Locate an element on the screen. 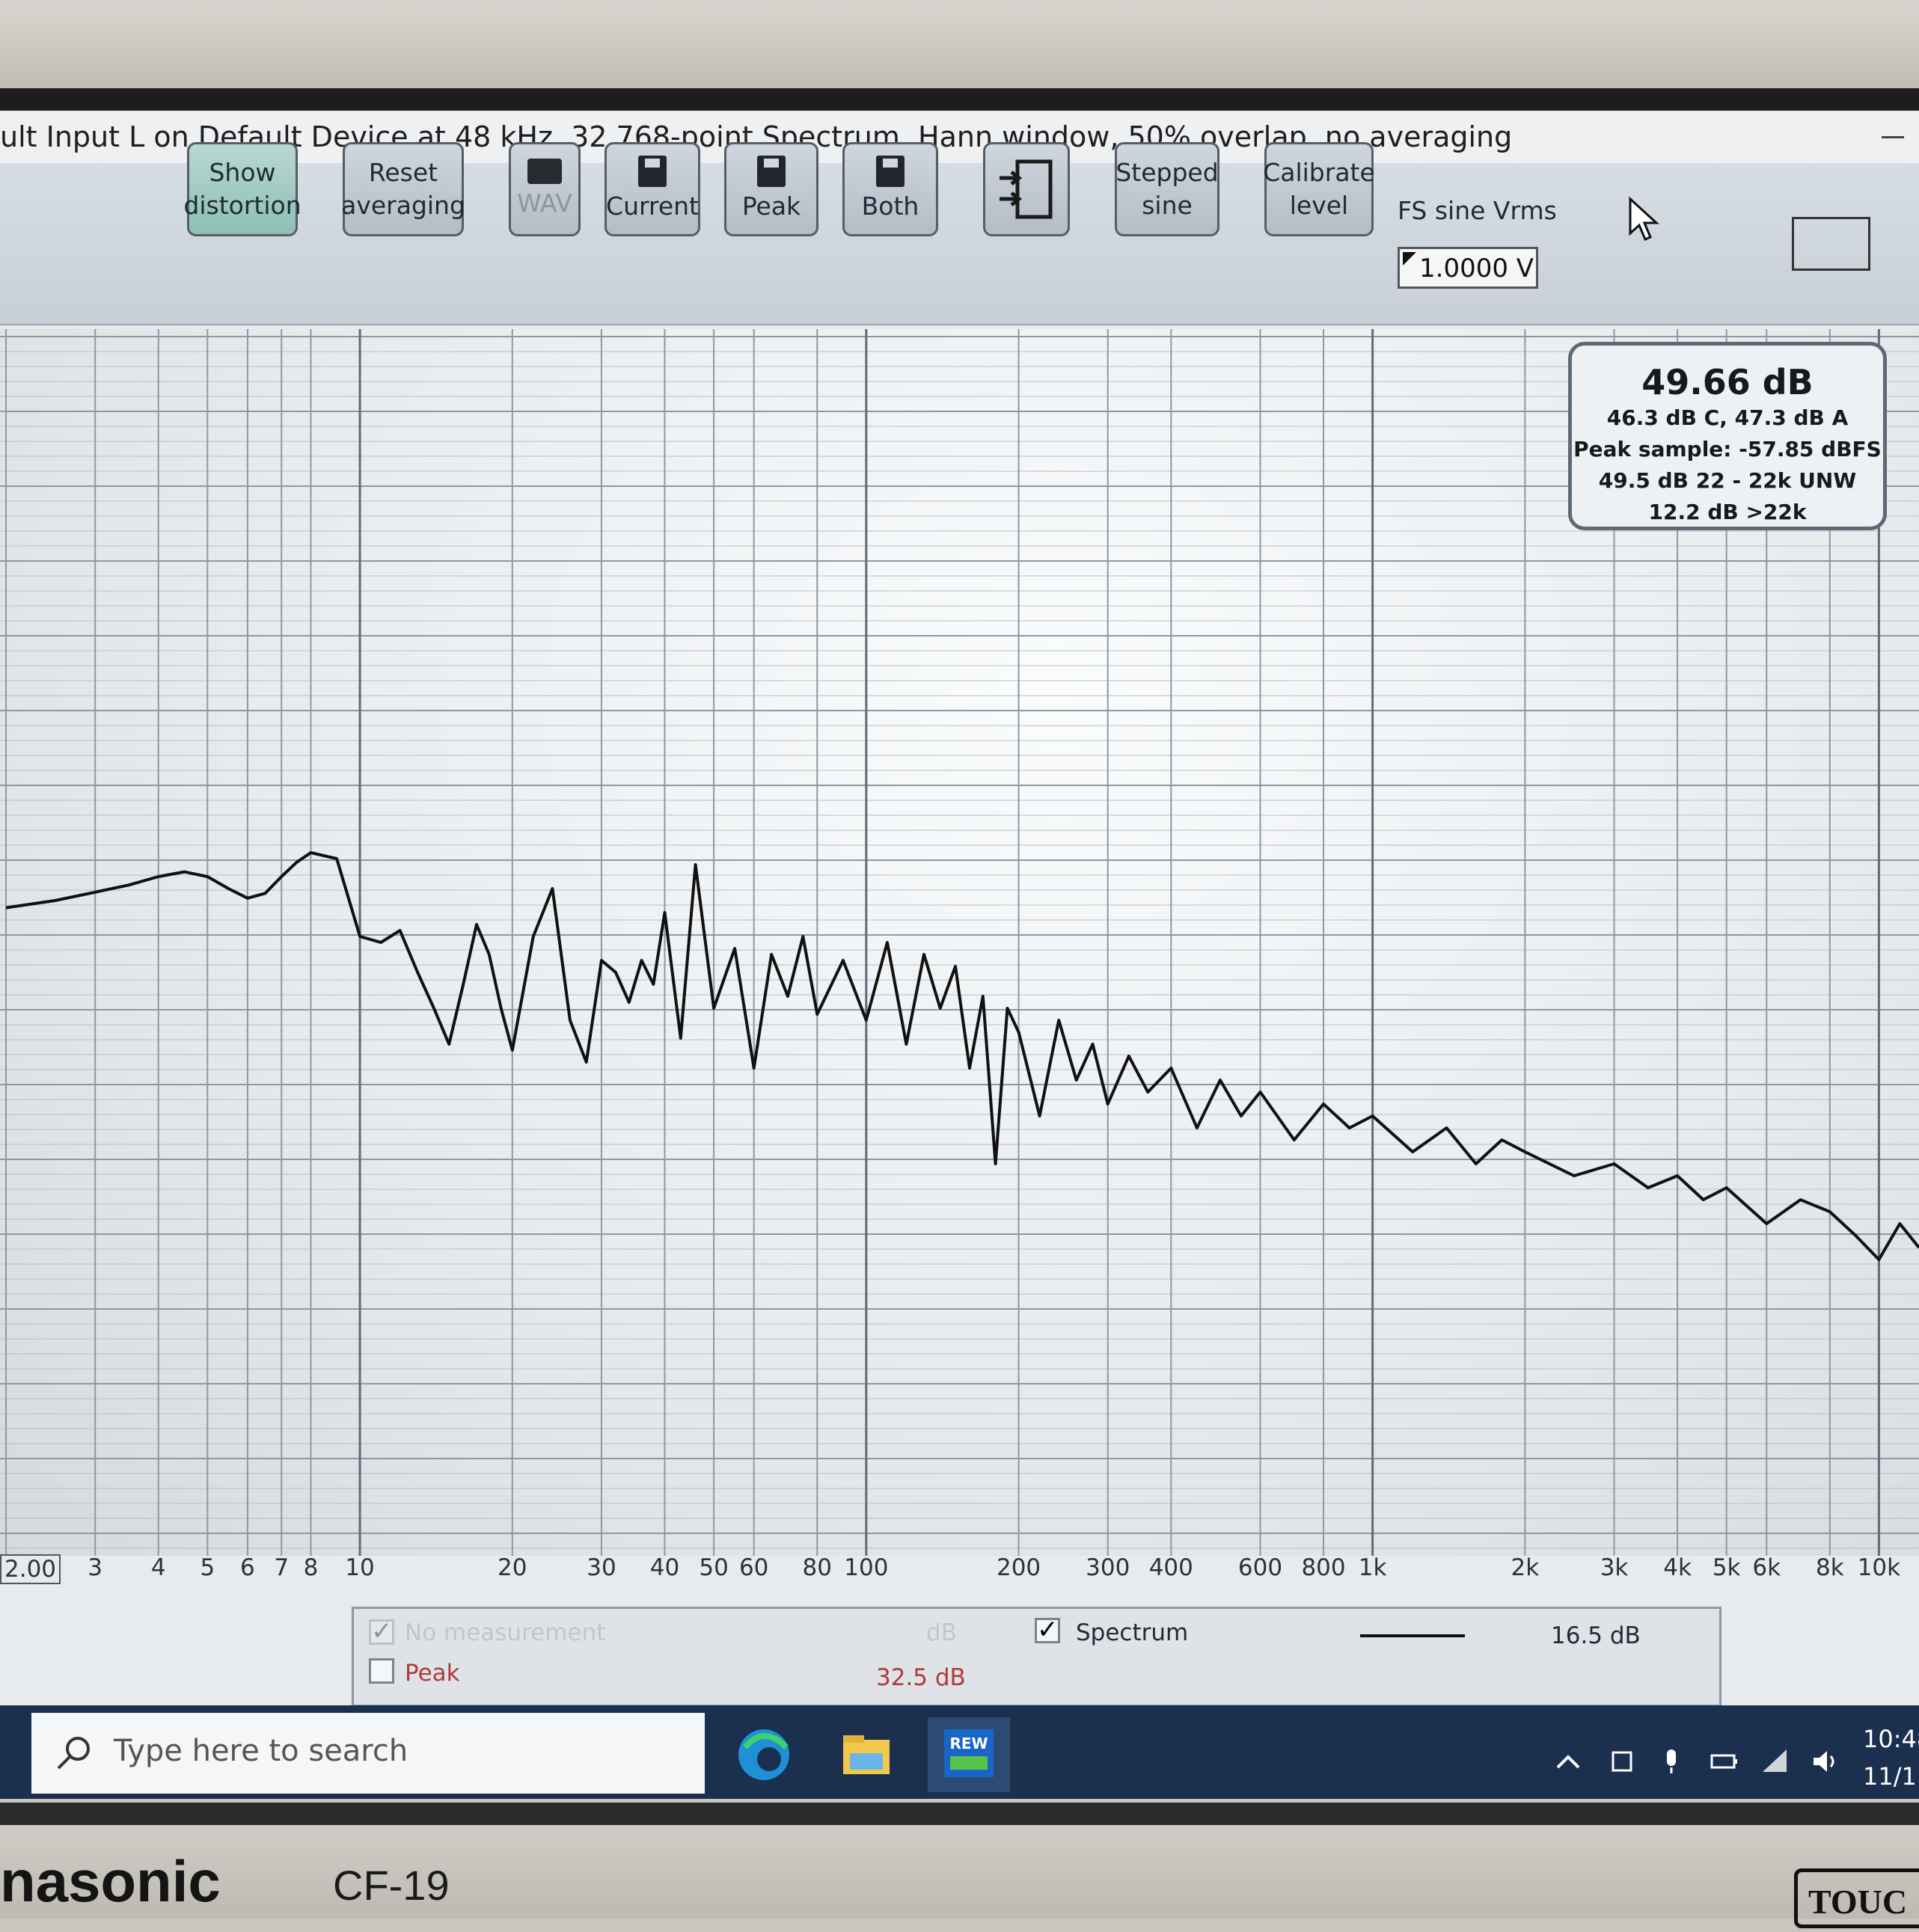 Image resolution: width=1919 pixels, height=1932 pixels. model-label: CF-19 is located at coordinates (391, 1885).